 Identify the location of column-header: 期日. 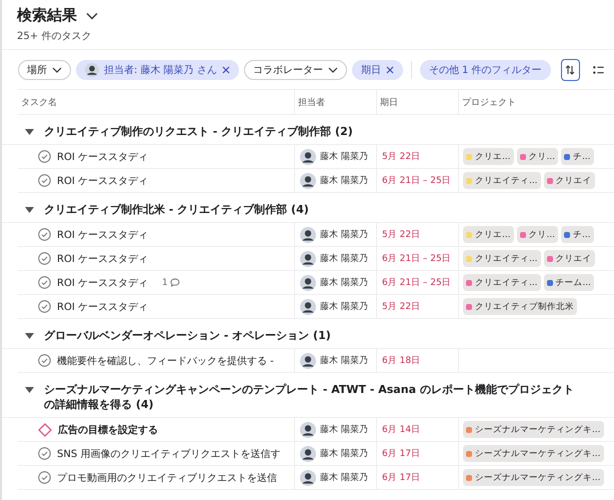
(417, 102).